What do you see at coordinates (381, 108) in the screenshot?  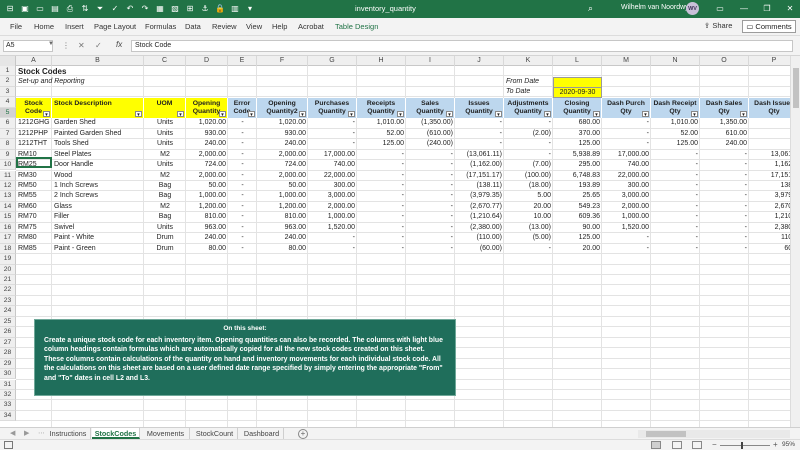 I see `column-heading-receipts: Receipts Quantity ▼` at bounding box center [381, 108].